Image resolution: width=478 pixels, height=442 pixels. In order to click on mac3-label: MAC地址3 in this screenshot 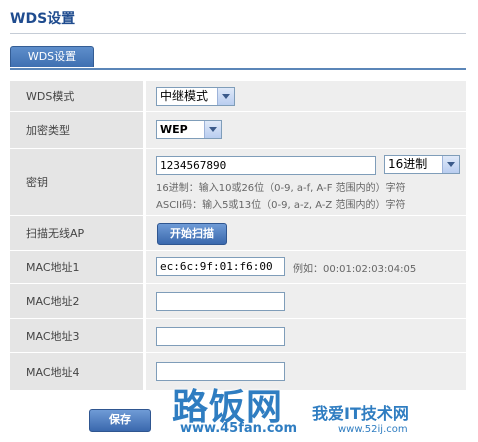, I will do `click(76, 335)`.